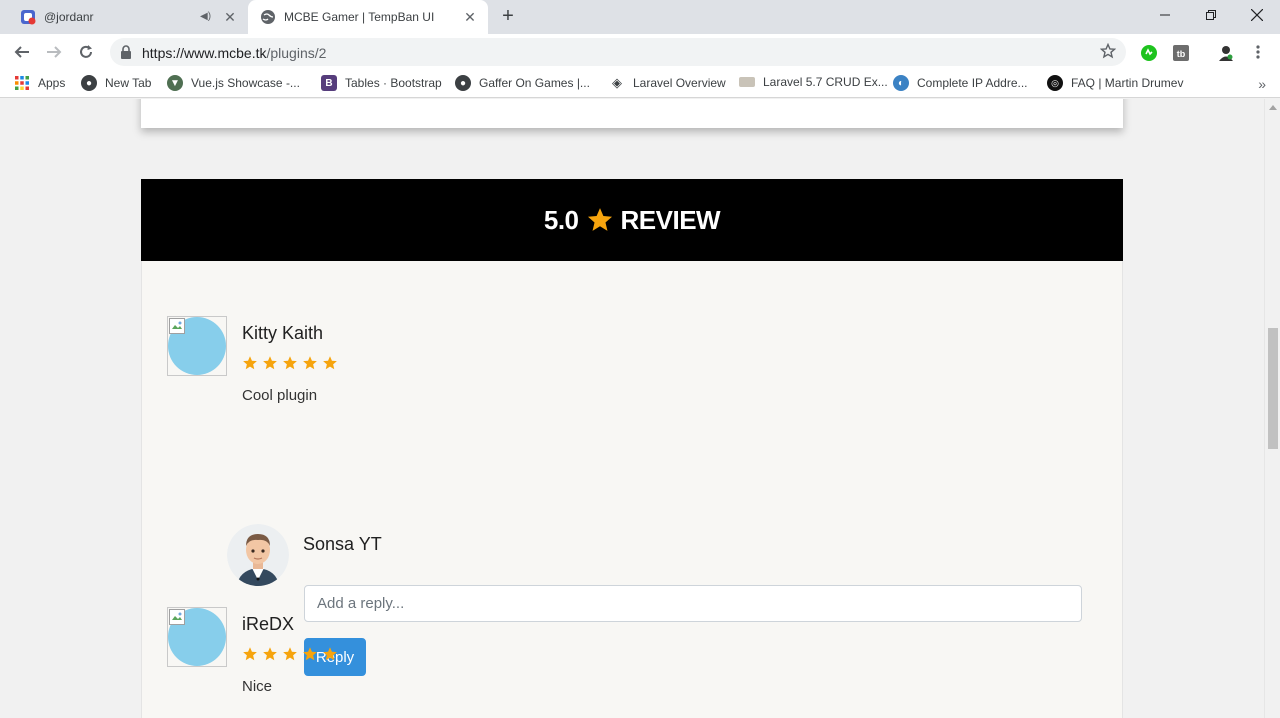  I want to click on chrome-menu-icon, so click(1258, 52).